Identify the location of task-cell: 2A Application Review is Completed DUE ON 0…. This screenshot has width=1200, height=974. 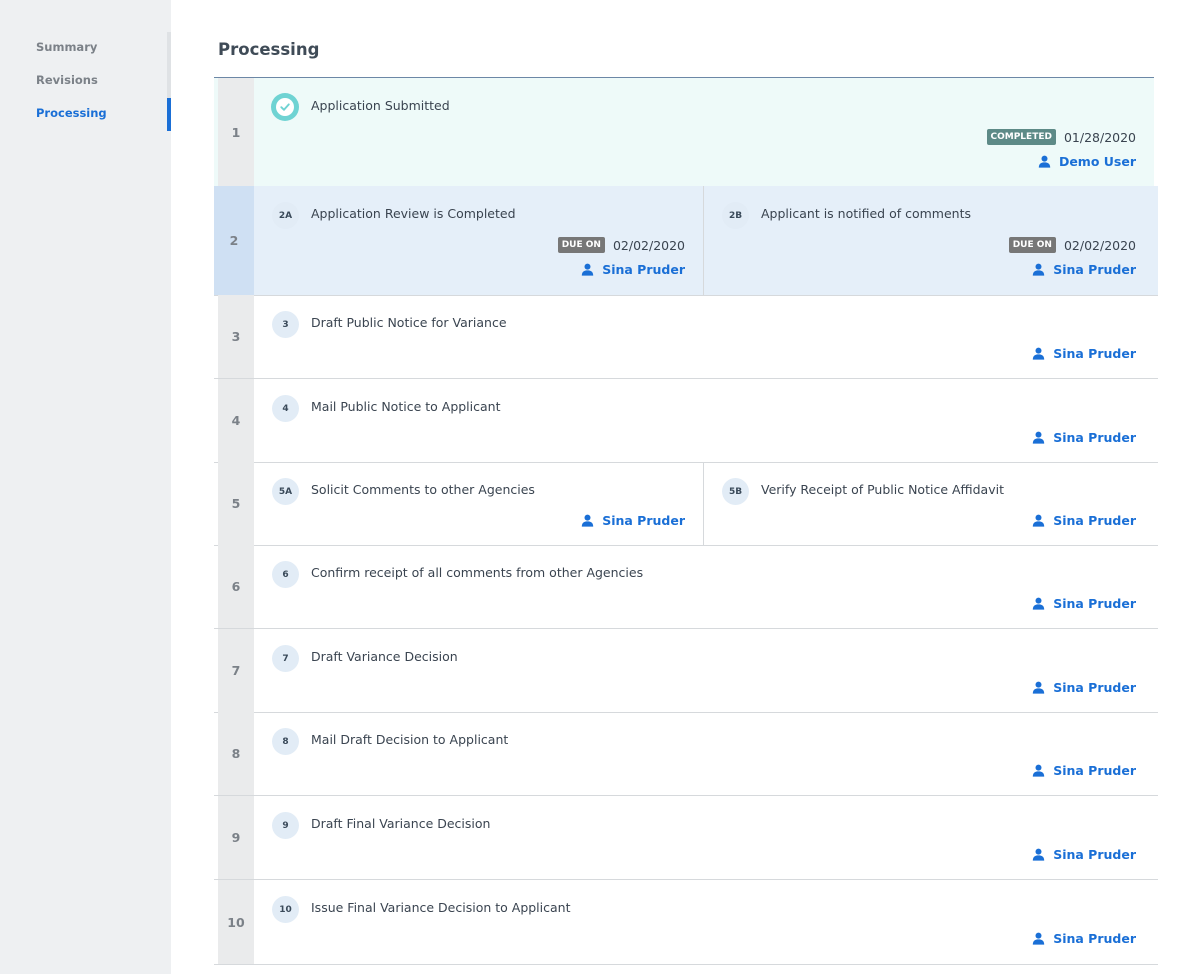
(478, 240).